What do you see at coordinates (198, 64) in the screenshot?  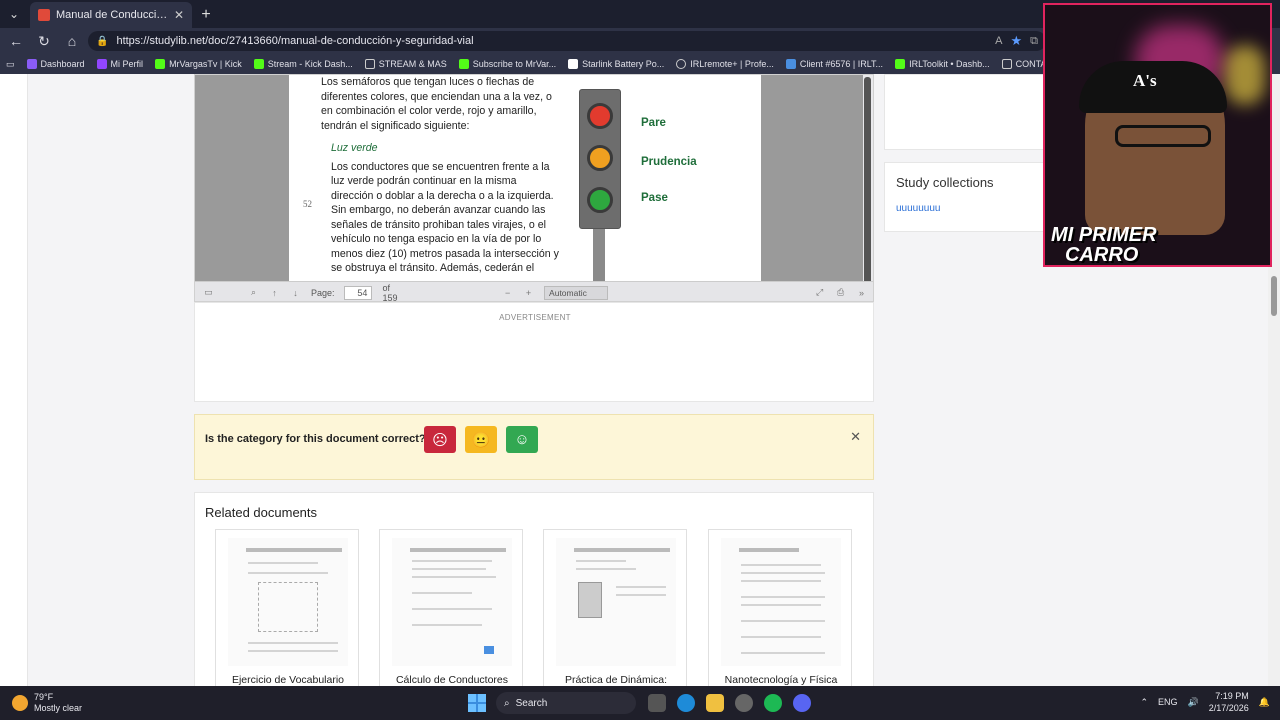 I see `bookmark-item: MrVargasTv | Kick` at bounding box center [198, 64].